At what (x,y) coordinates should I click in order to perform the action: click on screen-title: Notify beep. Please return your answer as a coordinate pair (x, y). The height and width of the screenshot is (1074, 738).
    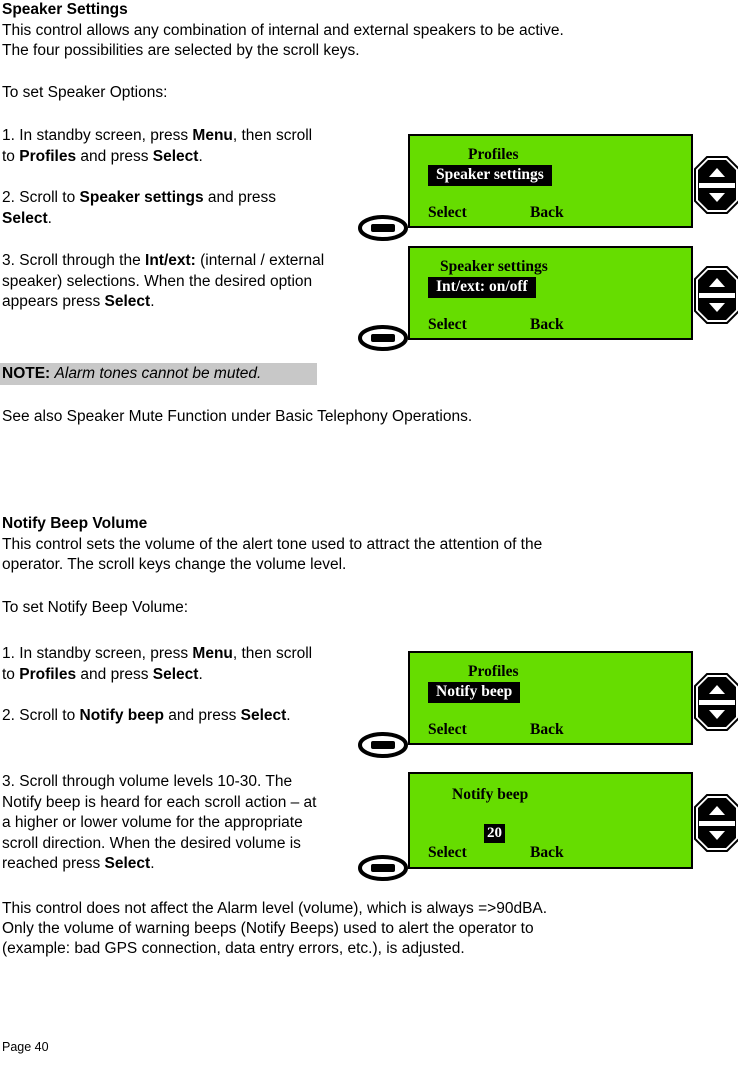
    Looking at the image, I should click on (490, 794).